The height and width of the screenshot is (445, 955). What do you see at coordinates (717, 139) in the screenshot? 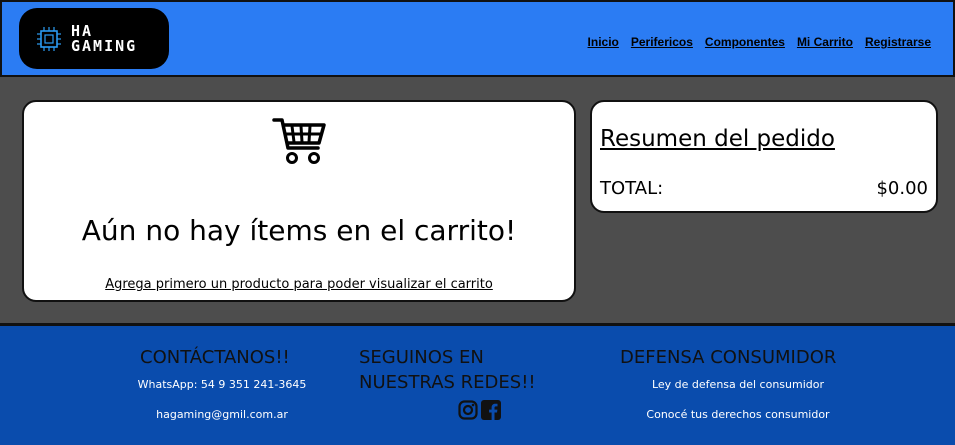
I see `summary-title: Resumen del pedido` at bounding box center [717, 139].